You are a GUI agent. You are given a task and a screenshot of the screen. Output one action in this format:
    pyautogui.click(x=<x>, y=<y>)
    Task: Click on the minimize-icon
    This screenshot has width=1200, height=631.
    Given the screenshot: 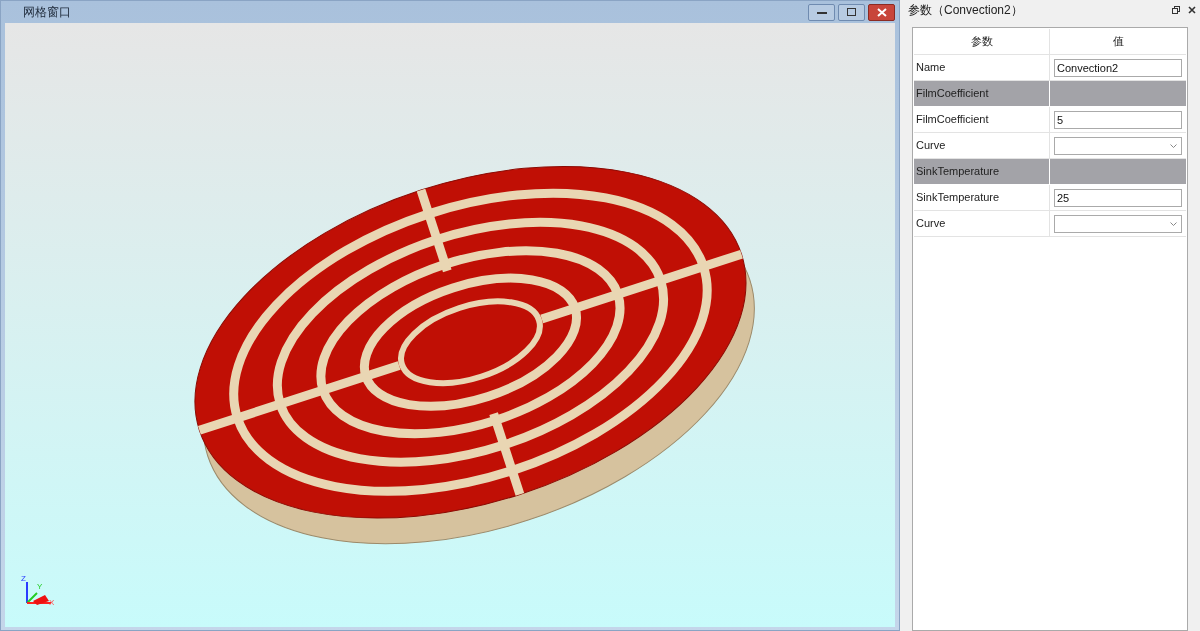 What is the action you would take?
    pyautogui.click(x=821, y=12)
    